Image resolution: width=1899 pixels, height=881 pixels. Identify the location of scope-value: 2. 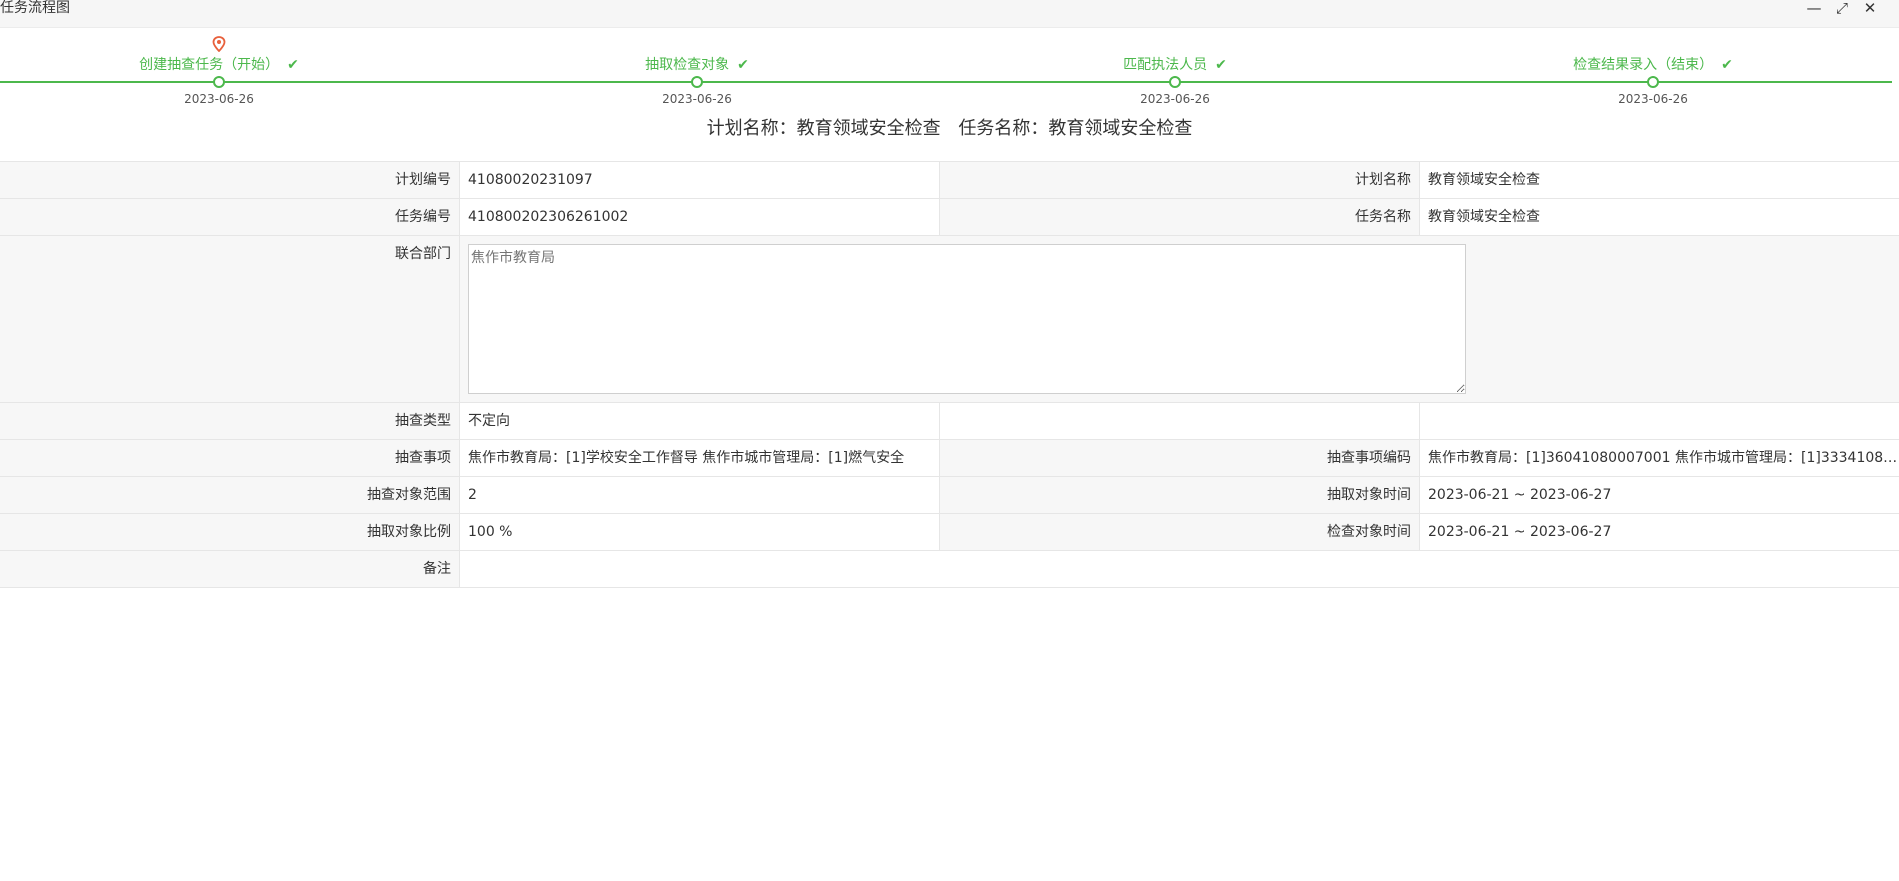
(700, 495).